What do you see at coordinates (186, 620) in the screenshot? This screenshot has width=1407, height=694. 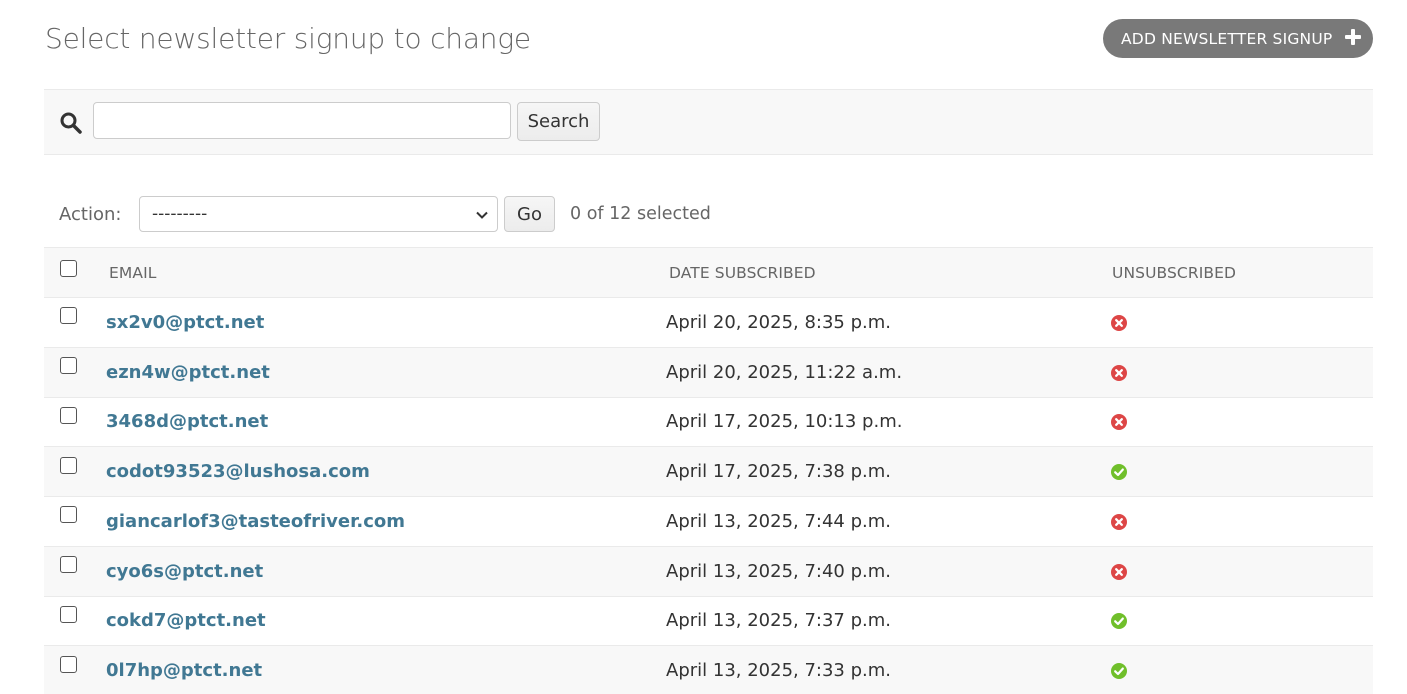 I see `email-link: cokd7@ptct.net` at bounding box center [186, 620].